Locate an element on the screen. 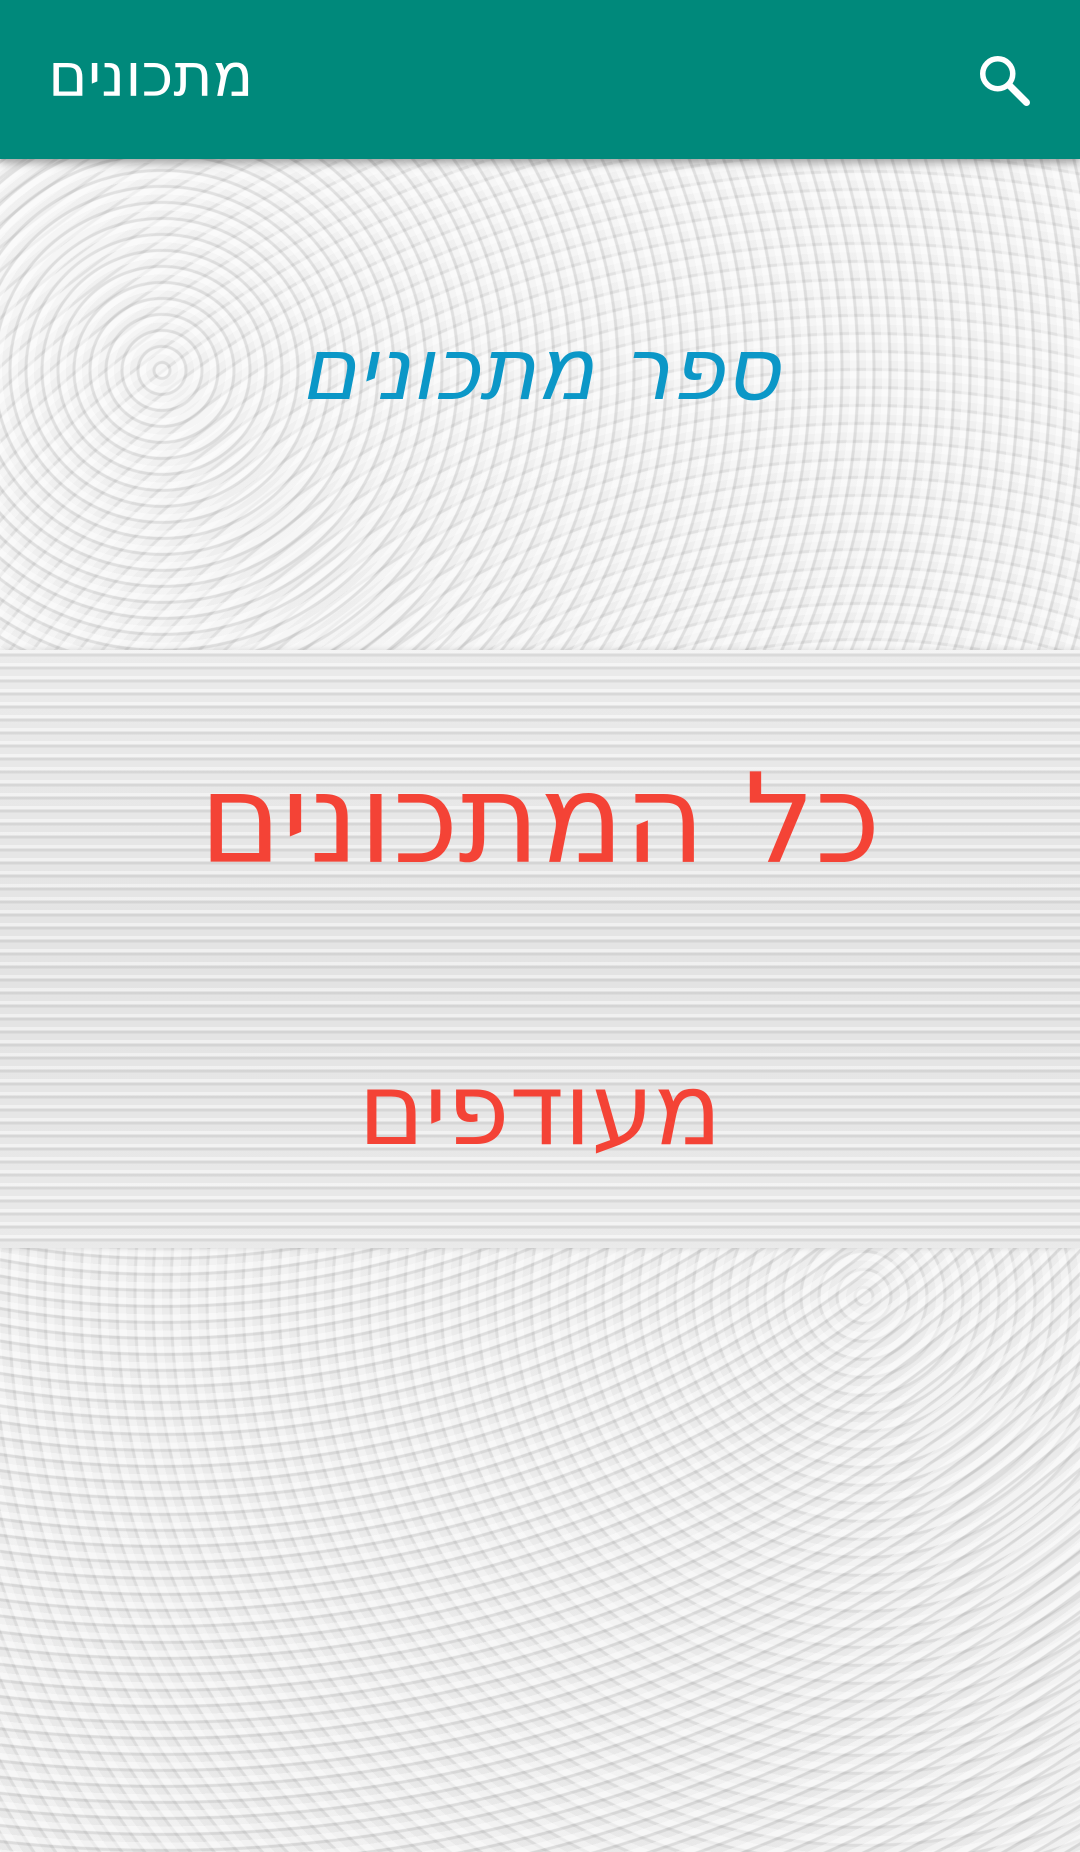 The height and width of the screenshot is (1852, 1080). page-title: ספר מתכונים is located at coordinates (540, 370).